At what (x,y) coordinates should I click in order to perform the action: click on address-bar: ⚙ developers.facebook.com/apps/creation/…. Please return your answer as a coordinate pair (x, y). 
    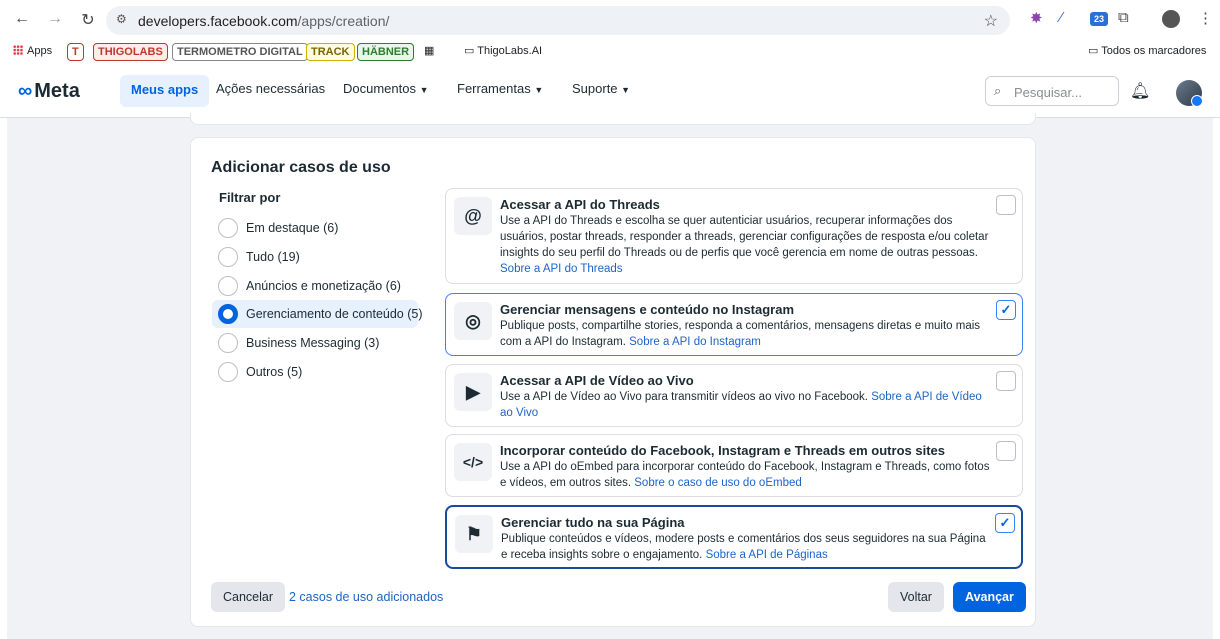
    Looking at the image, I should click on (558, 20).